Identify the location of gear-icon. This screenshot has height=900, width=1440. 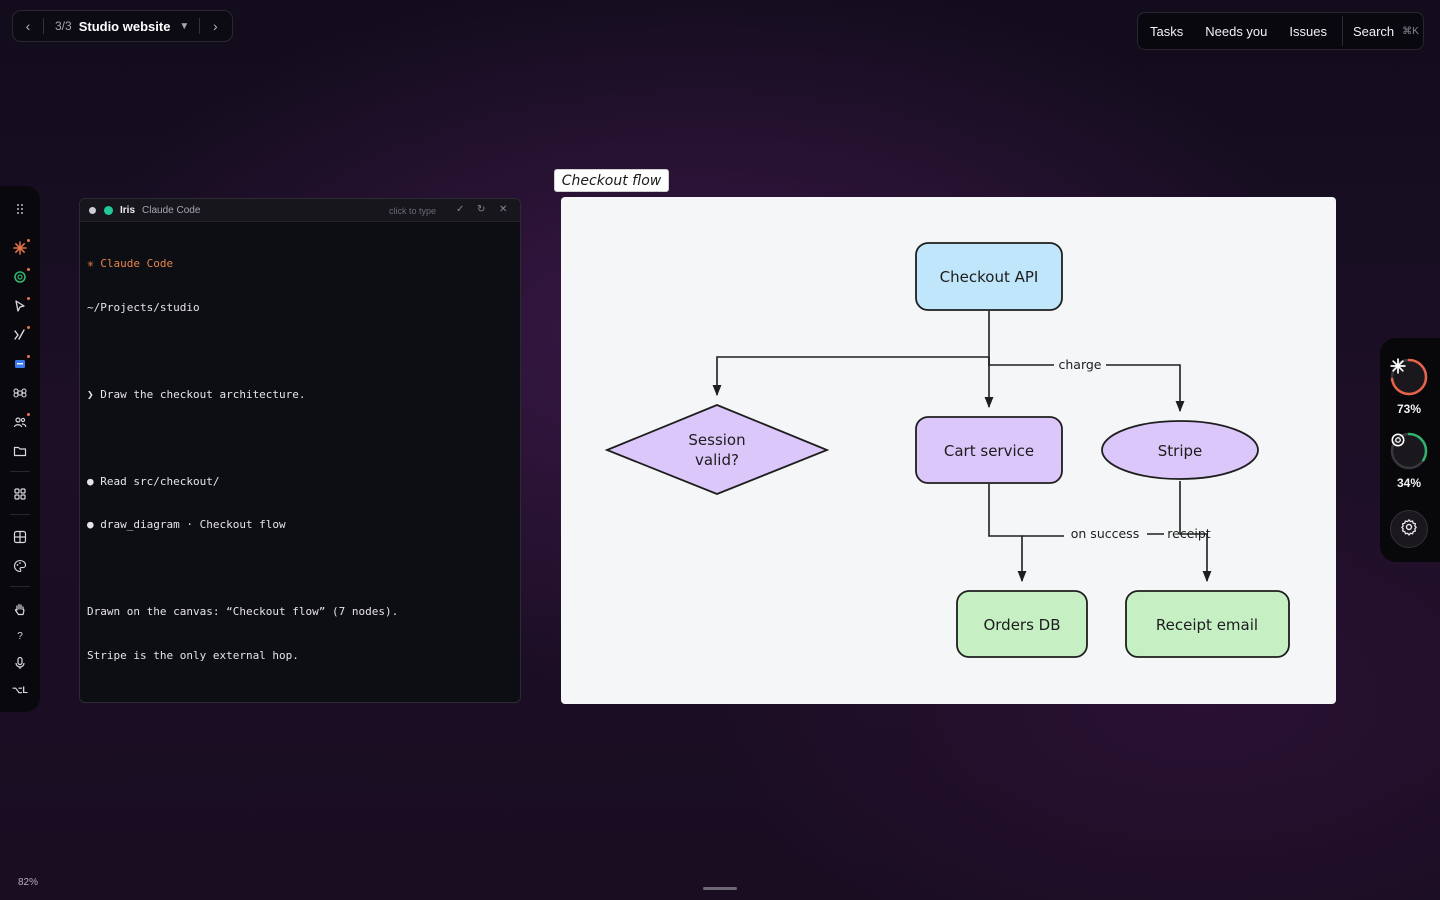
(1409, 529).